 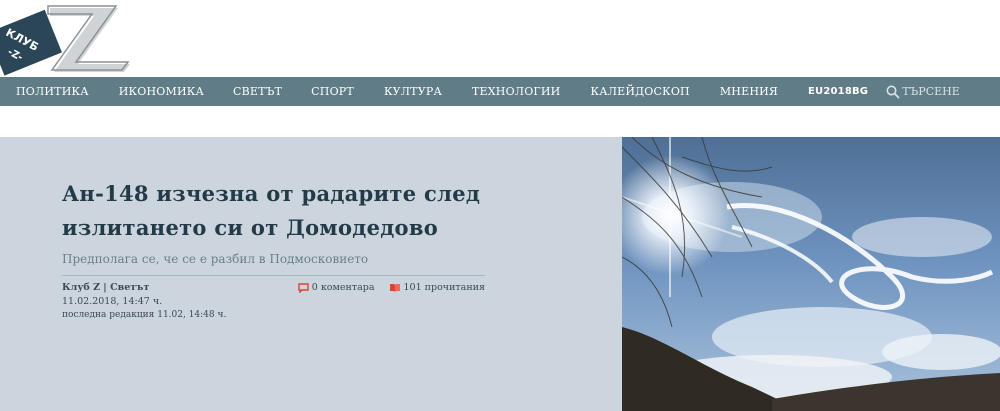 I want to click on article-last-edit: последна редакция 11.02, 14:48 ч., so click(x=144, y=315).